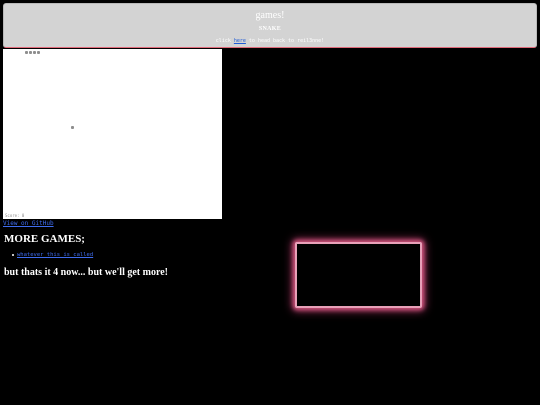  Describe the element at coordinates (270, 29) in the screenshot. I see `game-title: SNAKE` at that location.